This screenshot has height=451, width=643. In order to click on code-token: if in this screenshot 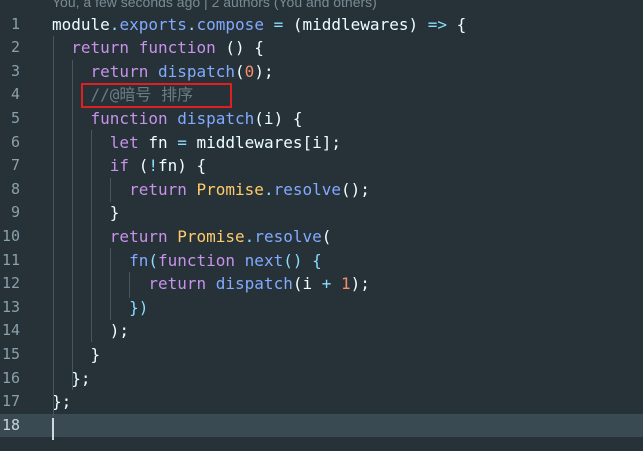, I will do `click(119, 166)`.